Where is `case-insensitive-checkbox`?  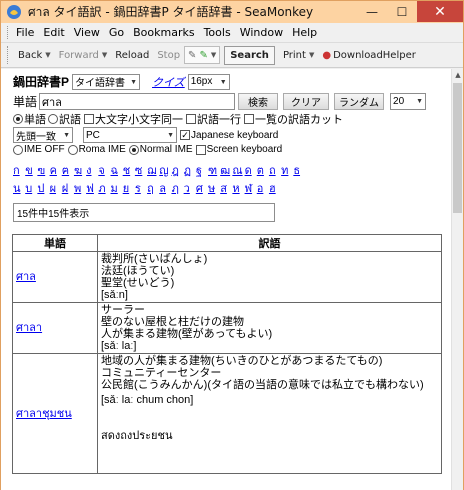 case-insensitive-checkbox is located at coordinates (89, 119).